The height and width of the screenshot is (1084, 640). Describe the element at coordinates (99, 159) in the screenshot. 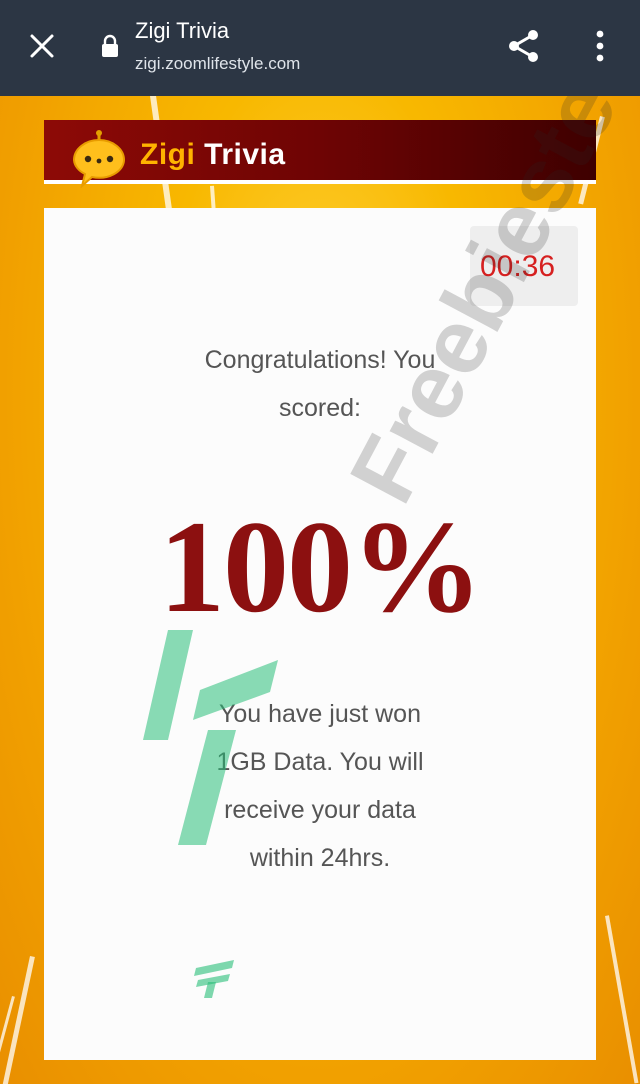

I see `mascot-logo-icon` at that location.